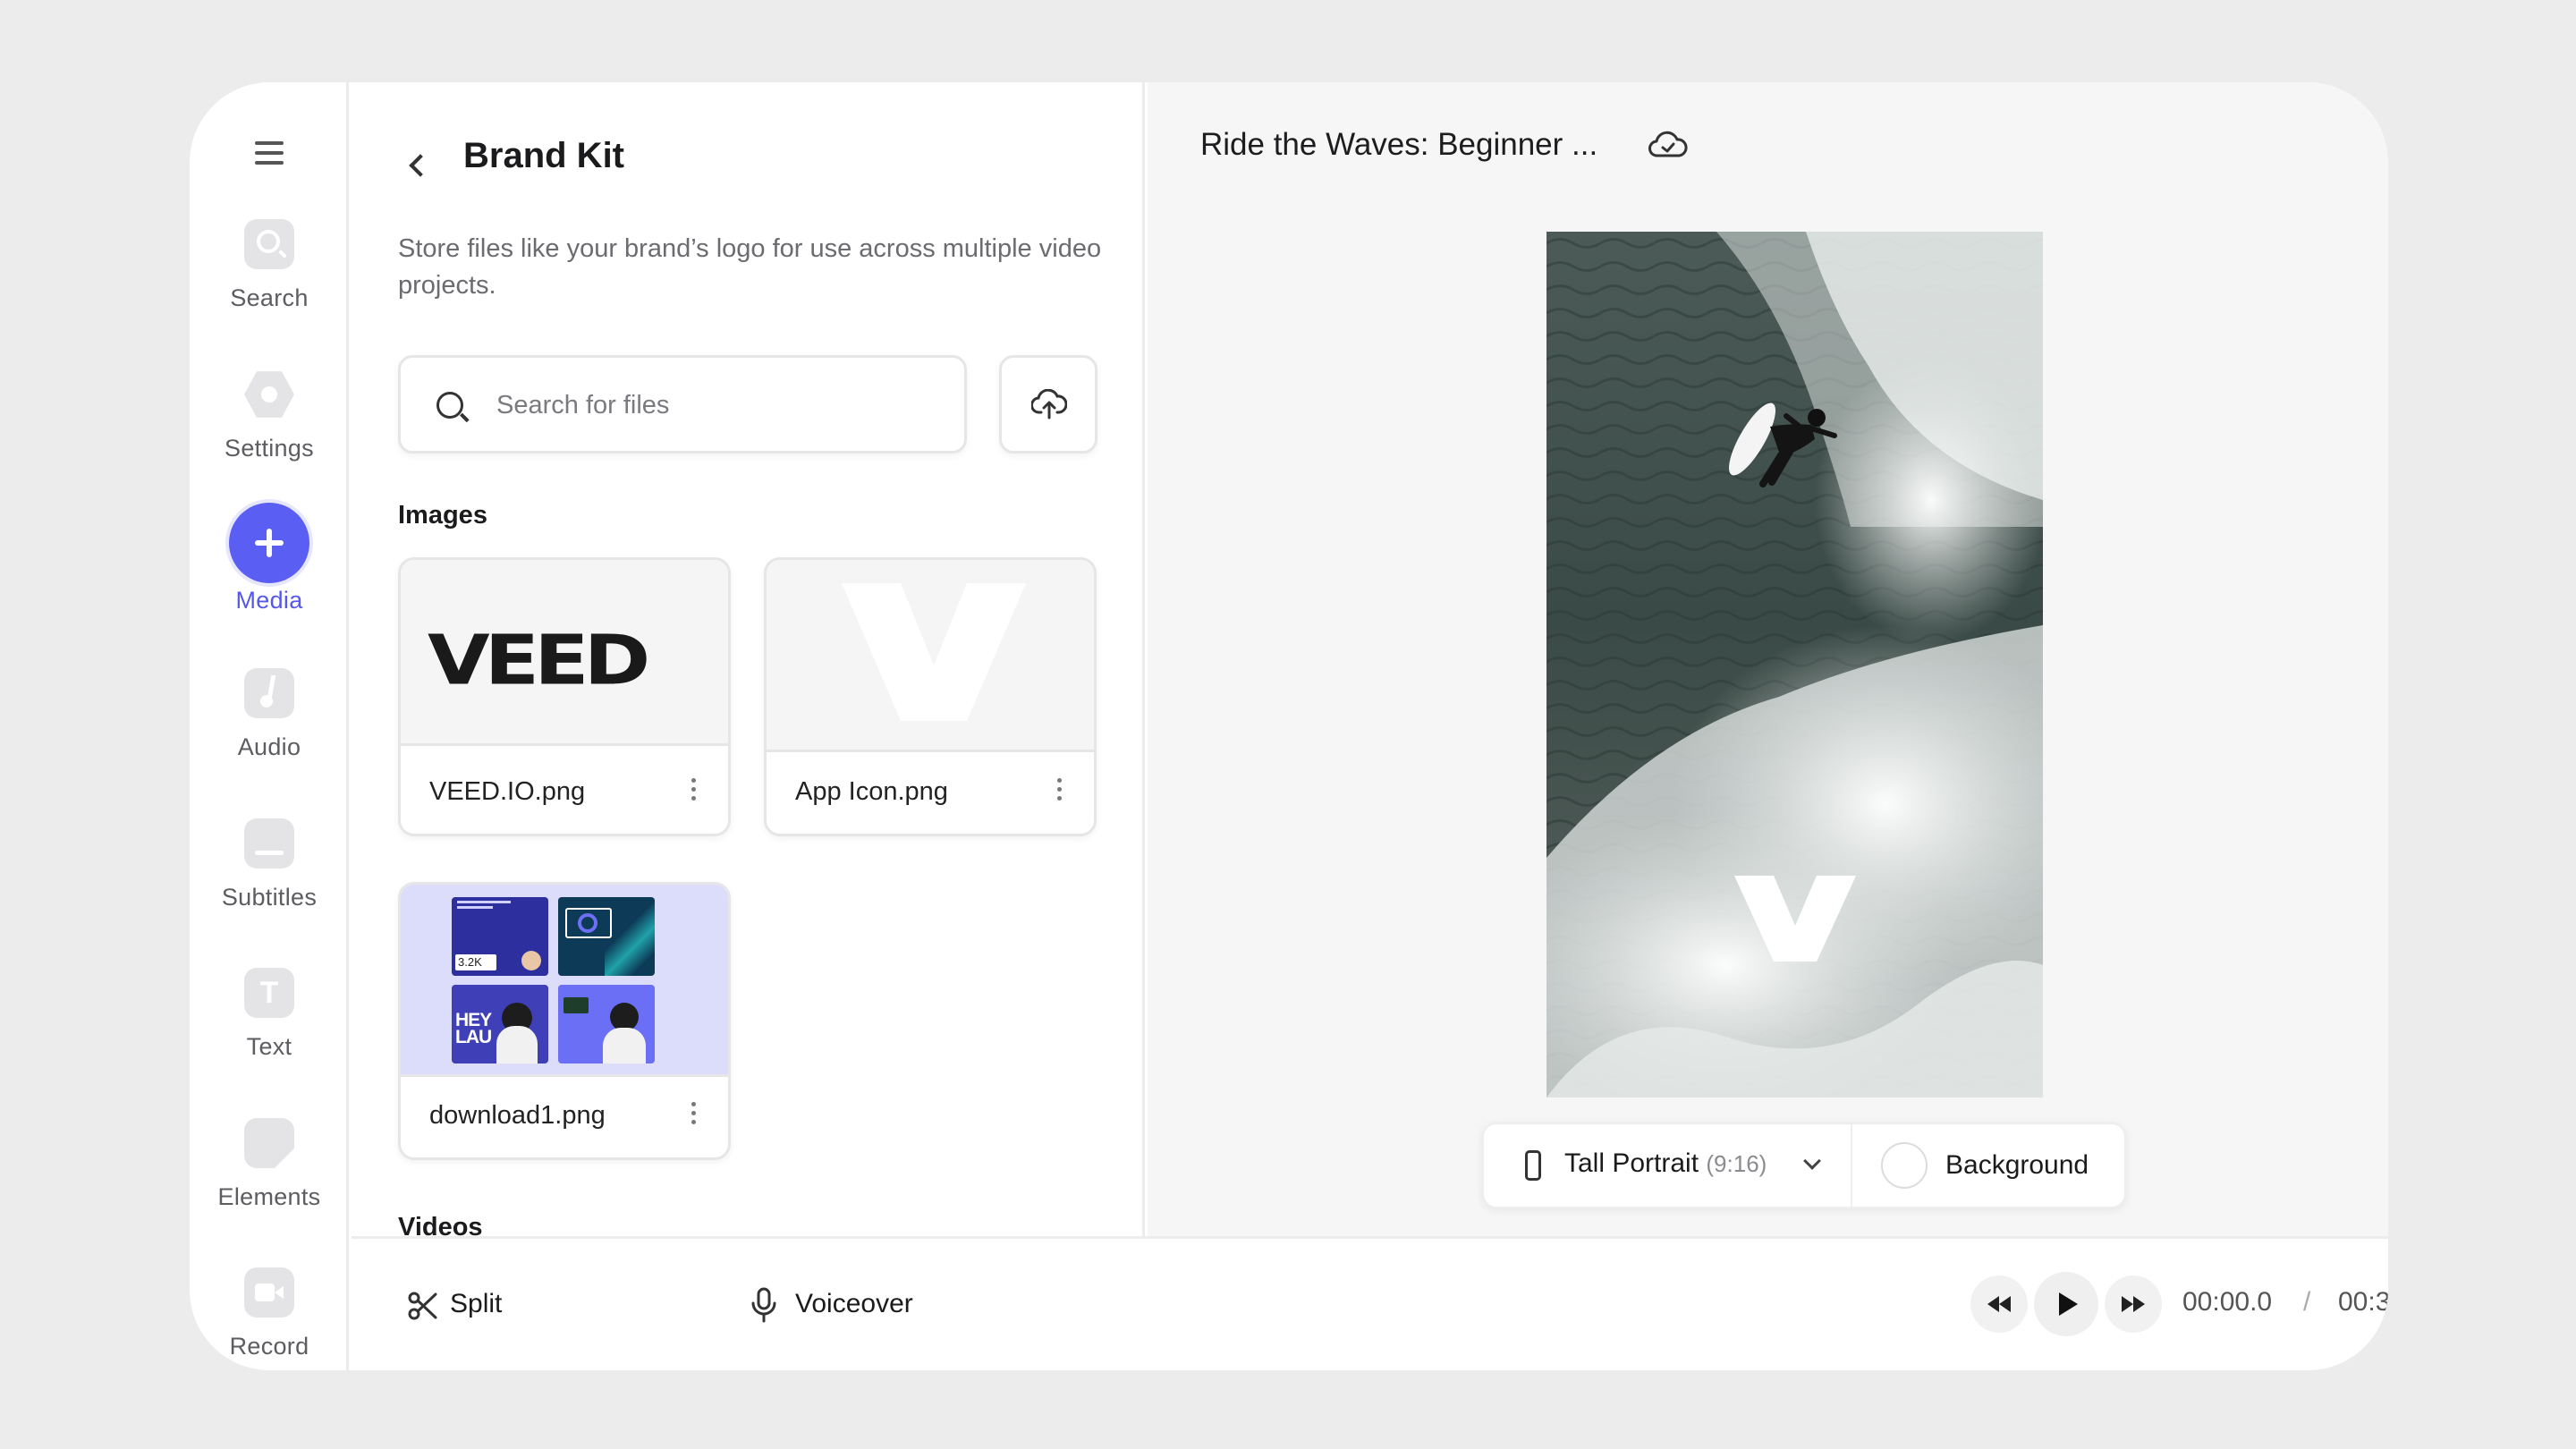 Image resolution: width=2576 pixels, height=1449 pixels. What do you see at coordinates (269, 297) in the screenshot?
I see `rail-label: Search` at bounding box center [269, 297].